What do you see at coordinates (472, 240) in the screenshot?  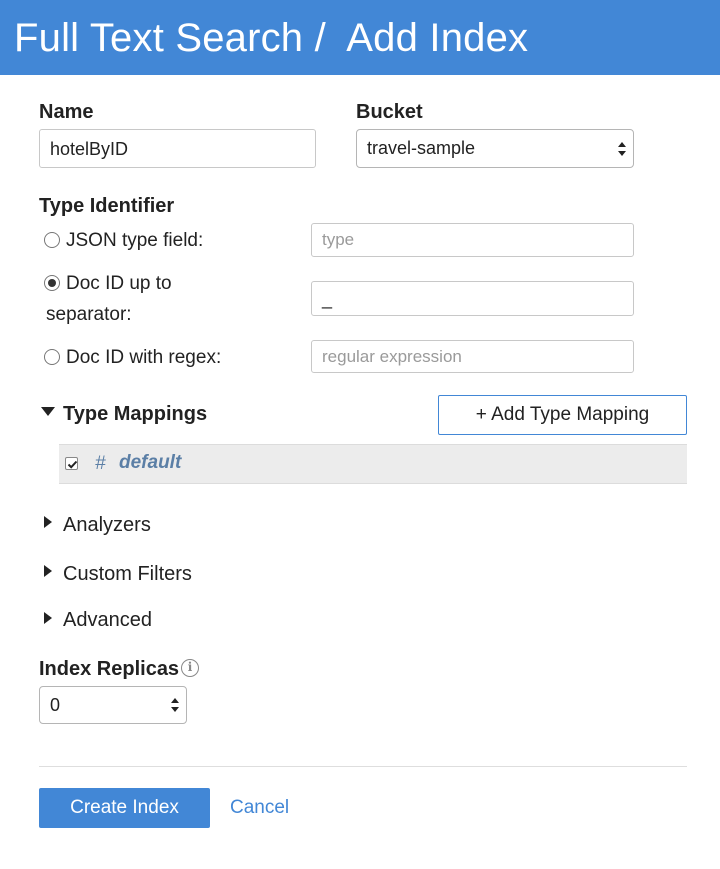 I see `type-field-input: type` at bounding box center [472, 240].